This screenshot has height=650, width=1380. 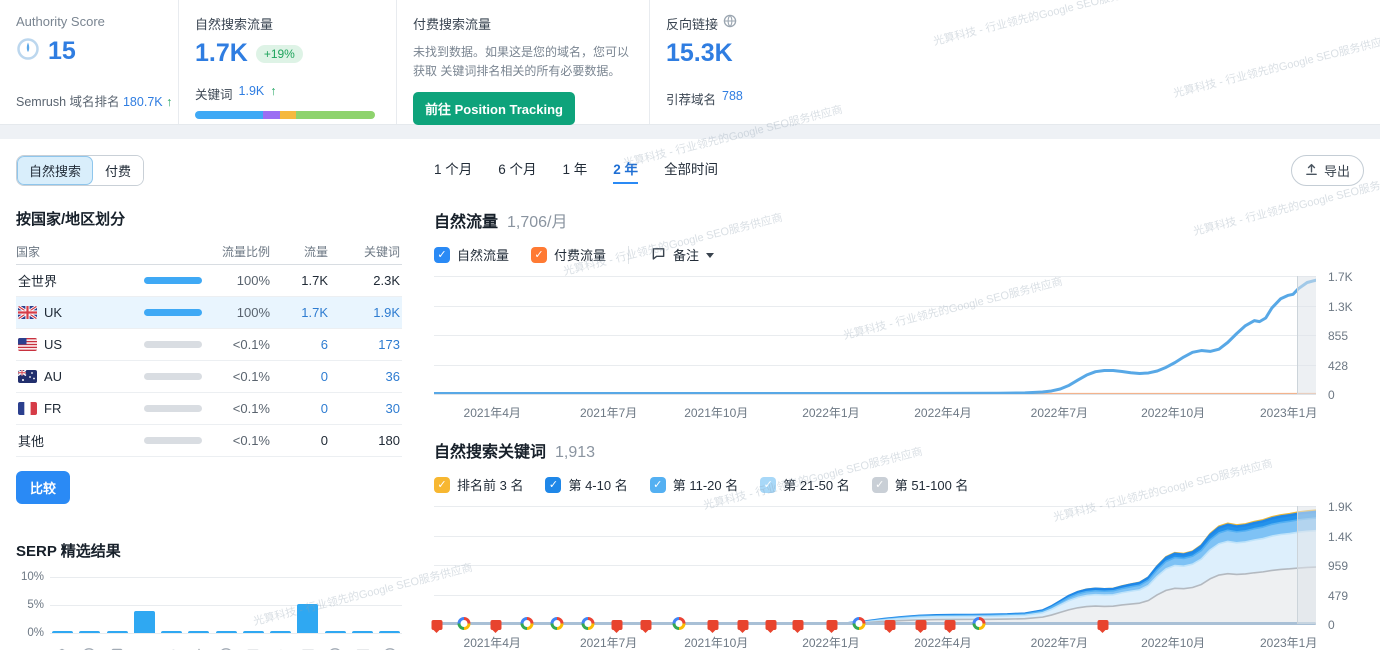 I want to click on link-icon, so click(x=171, y=647).